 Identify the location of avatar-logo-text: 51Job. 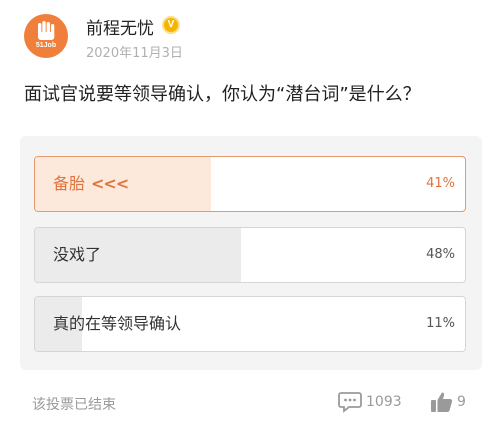
(46, 45).